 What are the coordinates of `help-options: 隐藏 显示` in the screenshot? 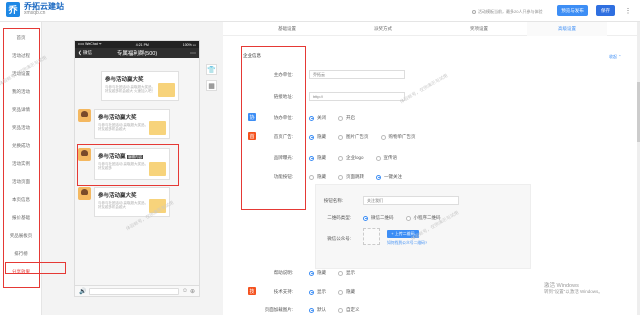 It's located at (338, 273).